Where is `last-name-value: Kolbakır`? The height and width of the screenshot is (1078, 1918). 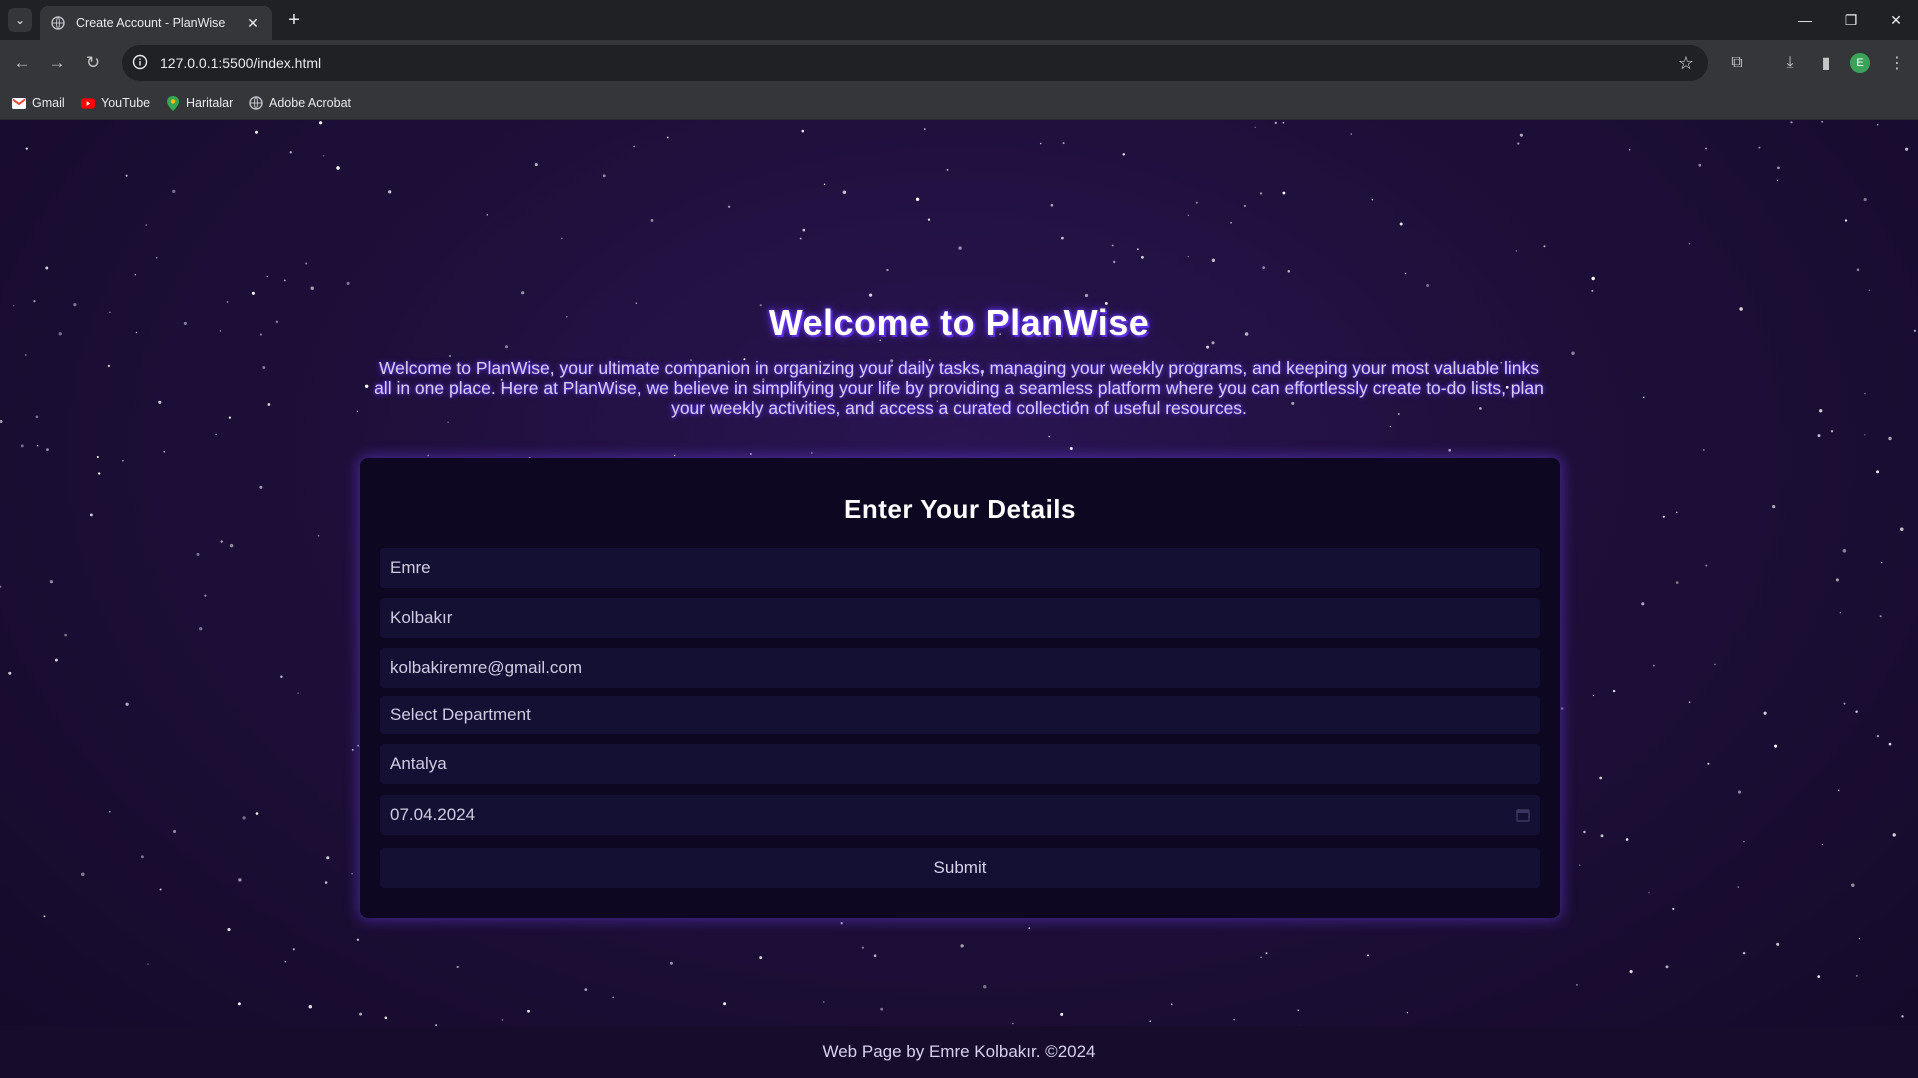
last-name-value: Kolbakır is located at coordinates (421, 617).